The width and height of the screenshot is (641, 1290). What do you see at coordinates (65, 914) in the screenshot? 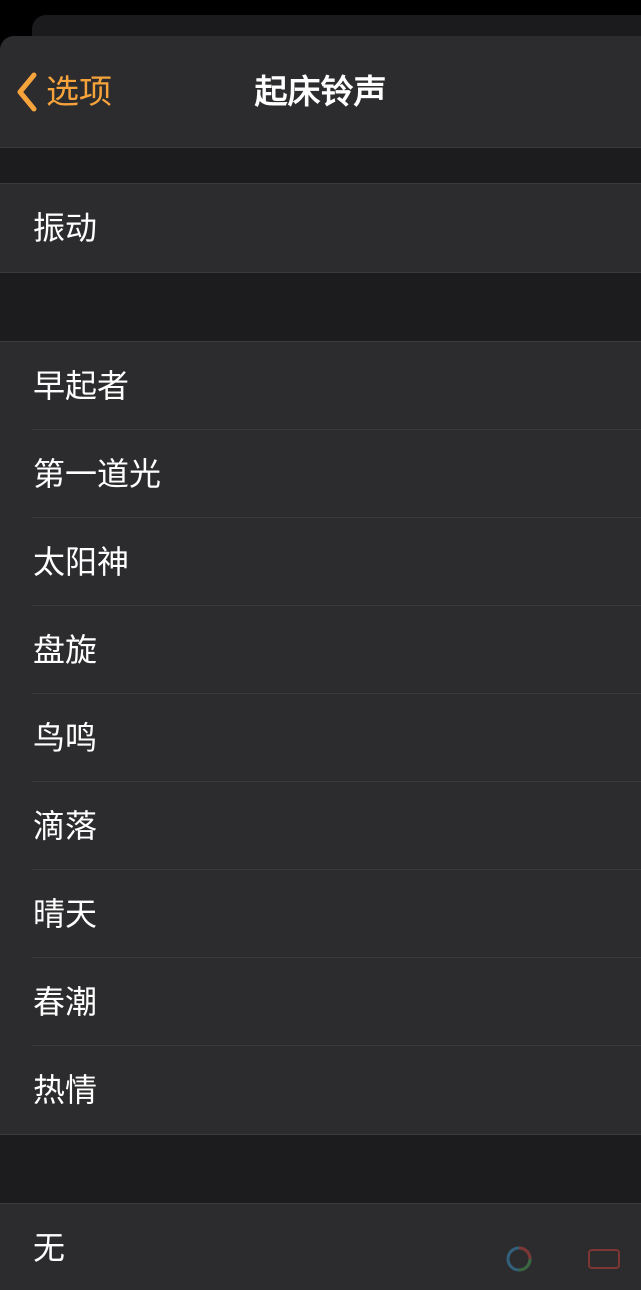
I see `list-item-label: 晴天` at bounding box center [65, 914].